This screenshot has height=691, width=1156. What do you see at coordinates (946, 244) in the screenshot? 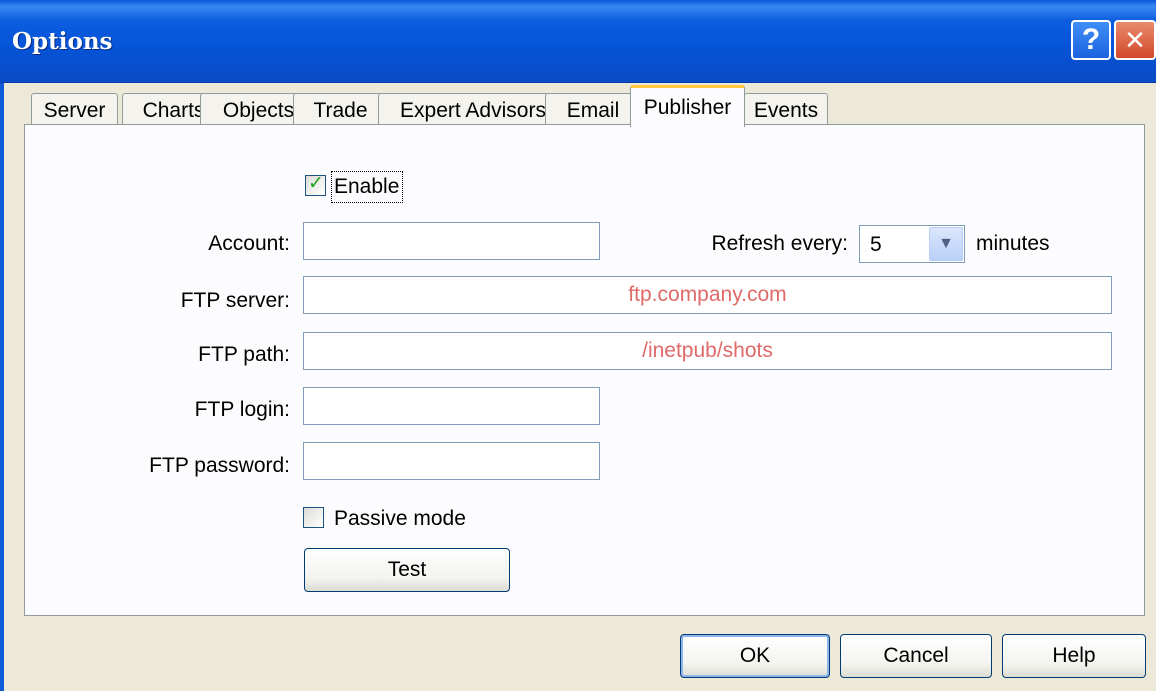
I see `chevron-down-icon: ▼` at bounding box center [946, 244].